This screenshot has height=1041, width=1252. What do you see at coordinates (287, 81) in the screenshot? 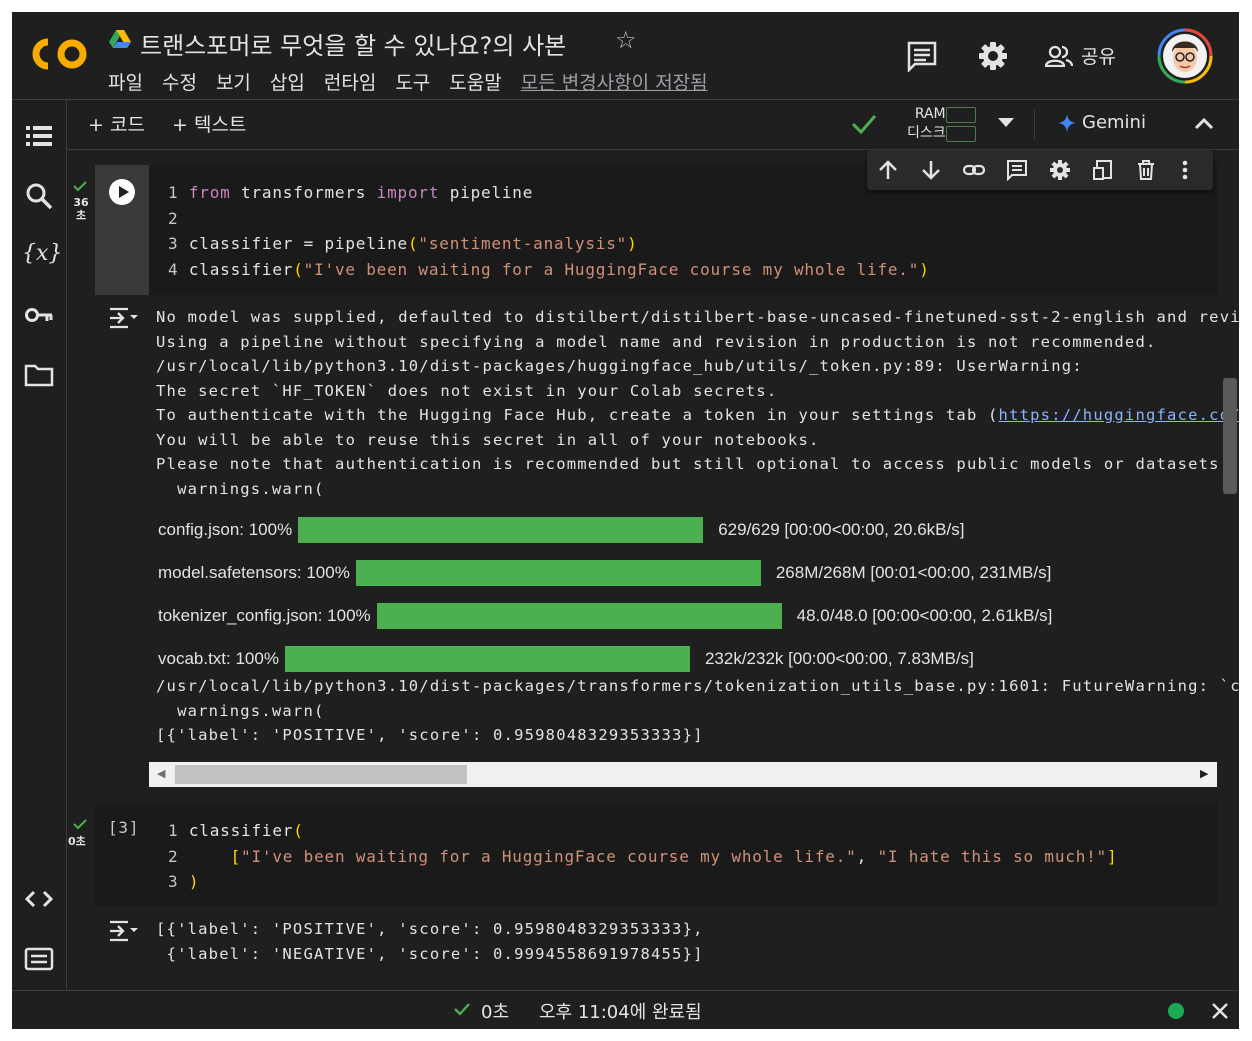
I see `menu-insert: 삽입` at bounding box center [287, 81].